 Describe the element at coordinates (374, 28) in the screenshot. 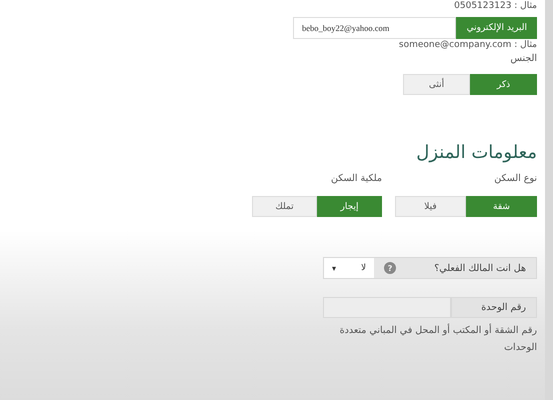

I see `email-field: bebo_boy22@yahoo.com` at that location.